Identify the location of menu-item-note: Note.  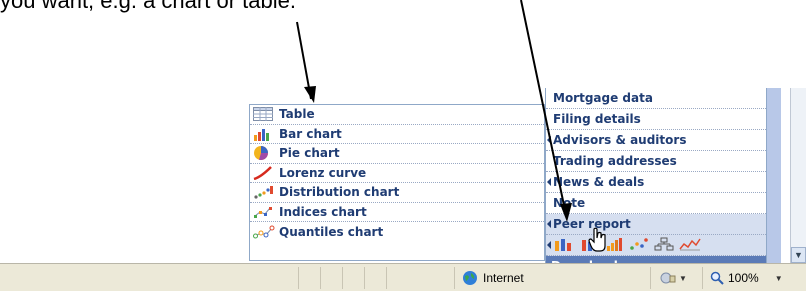
(656, 203).